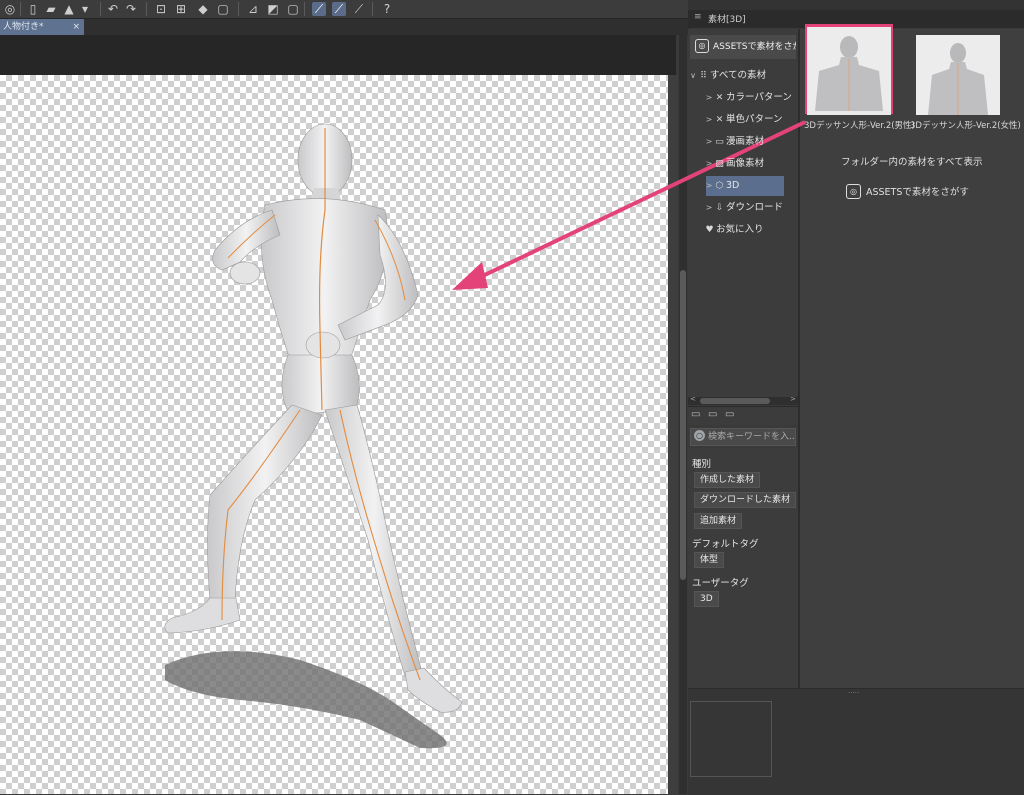 Image resolution: width=1024 pixels, height=795 pixels. Describe the element at coordinates (712, 414) in the screenshot. I see `folder-icon: ▭` at that location.